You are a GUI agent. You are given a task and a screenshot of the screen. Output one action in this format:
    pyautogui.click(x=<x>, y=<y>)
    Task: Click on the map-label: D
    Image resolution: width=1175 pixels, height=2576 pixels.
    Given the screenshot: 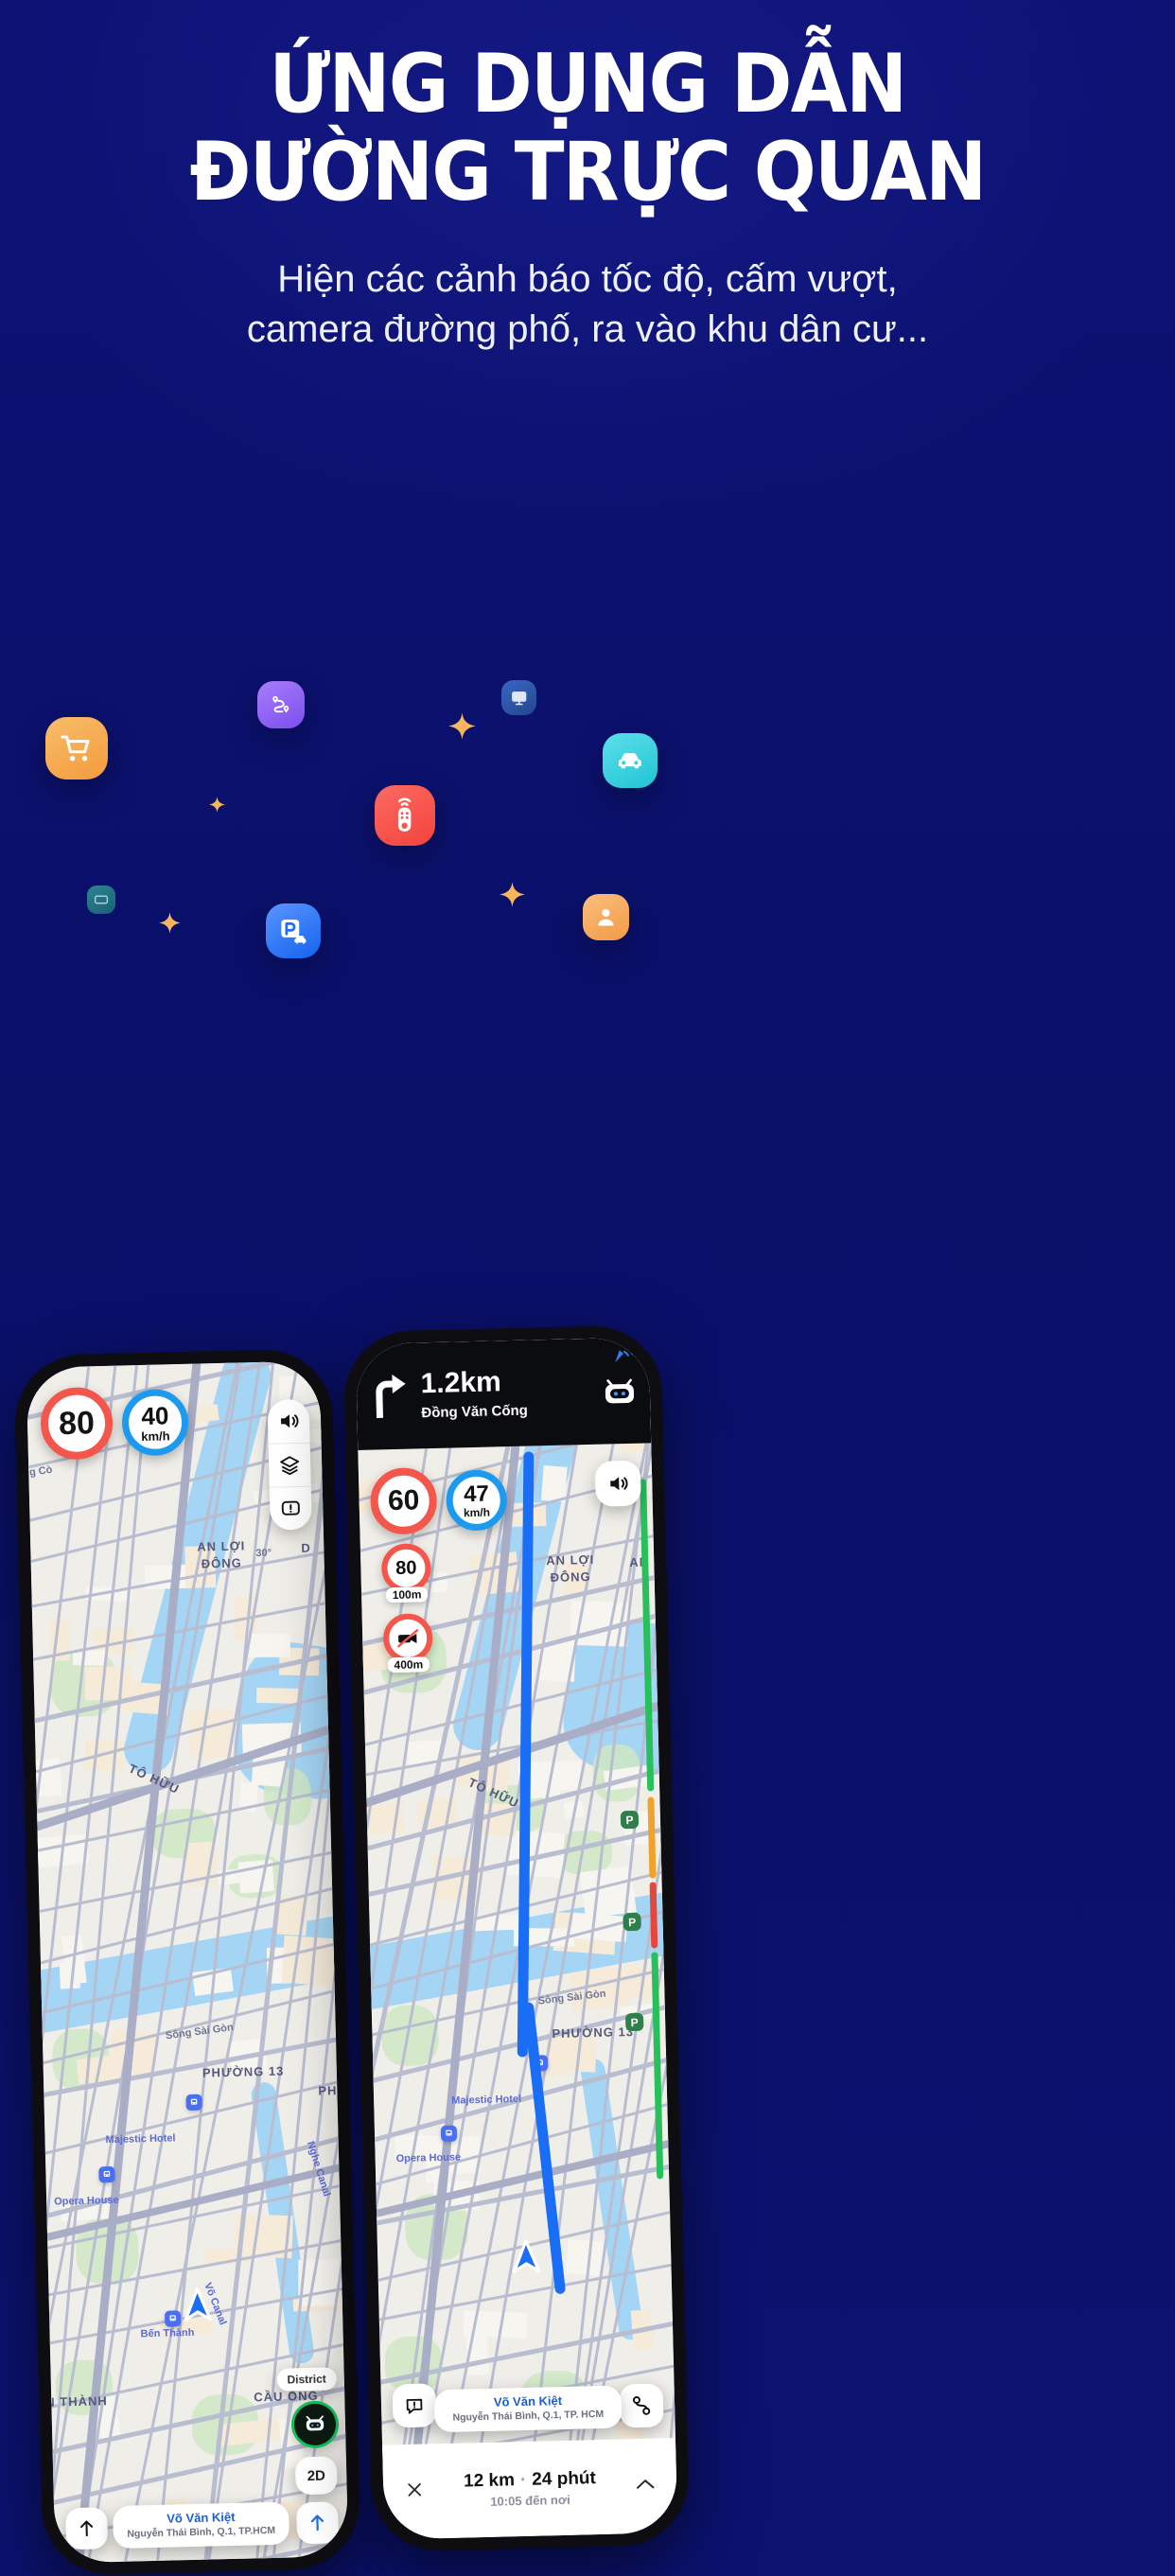 What is the action you would take?
    pyautogui.click(x=306, y=1548)
    